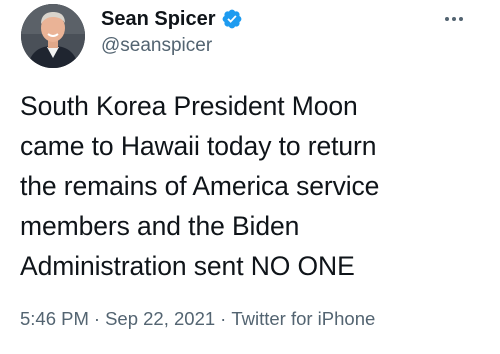 This screenshot has height=354, width=500. What do you see at coordinates (160, 318) in the screenshot?
I see `tweet-date: Sep 22, 2021` at bounding box center [160, 318].